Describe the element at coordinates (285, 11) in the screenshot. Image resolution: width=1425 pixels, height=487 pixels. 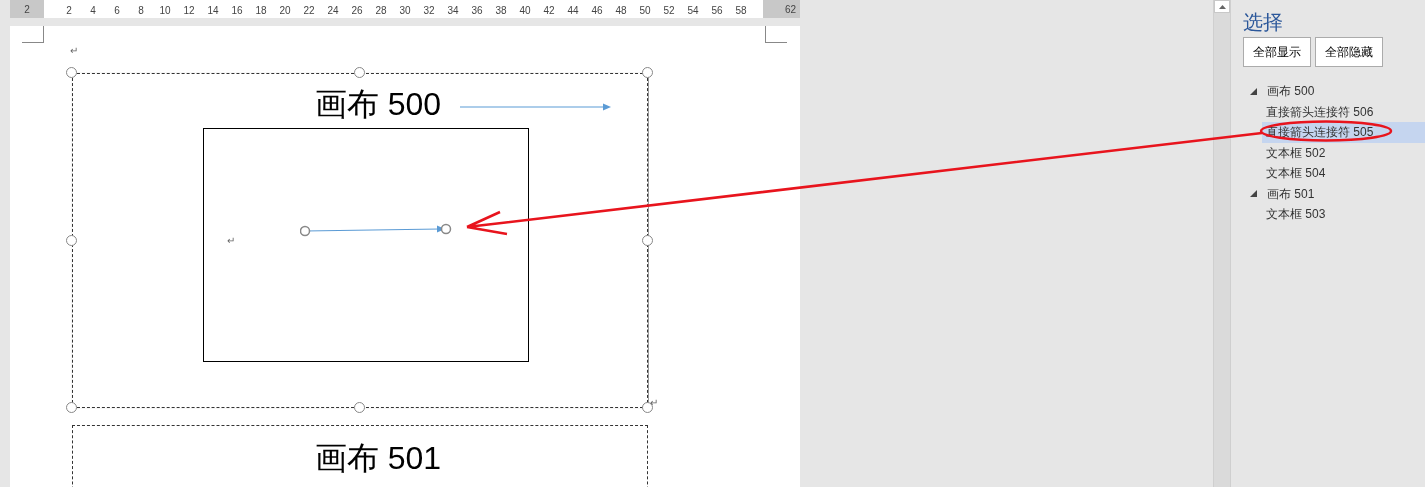
I see `ruler-number: 20` at that location.